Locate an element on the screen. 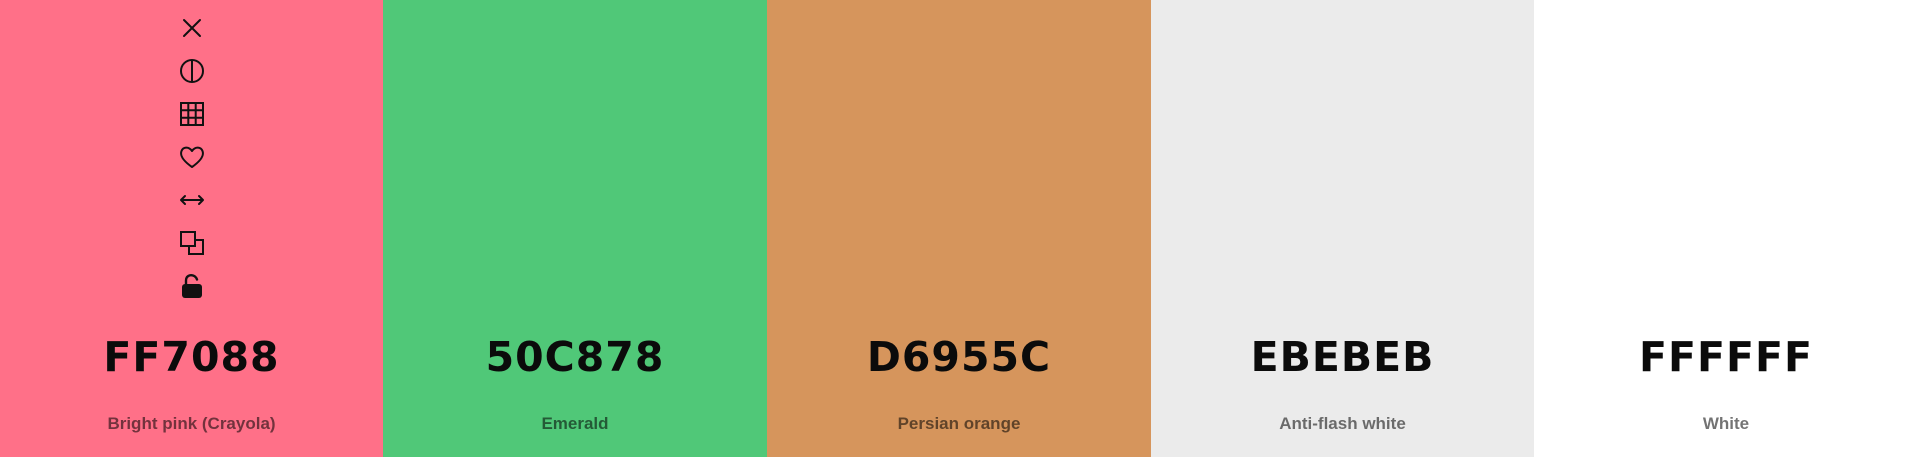  copy-icon is located at coordinates (191, 243).